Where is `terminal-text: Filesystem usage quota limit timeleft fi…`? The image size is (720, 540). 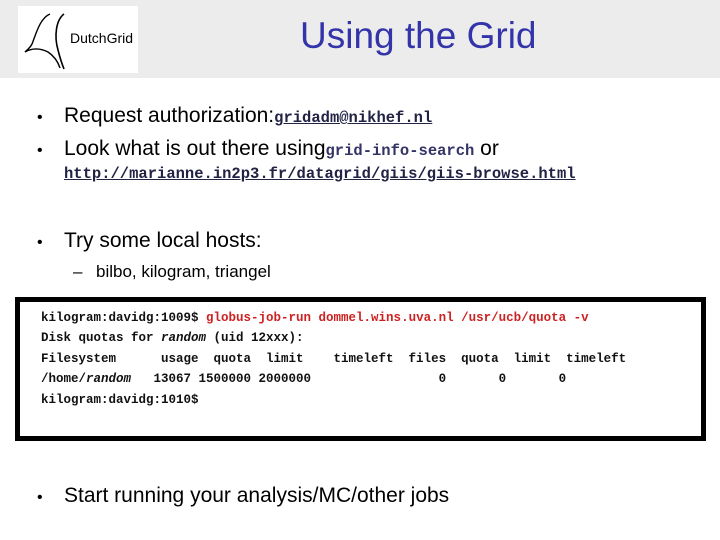
terminal-text: Filesystem usage quota limit timeleft fi… is located at coordinates (334, 359).